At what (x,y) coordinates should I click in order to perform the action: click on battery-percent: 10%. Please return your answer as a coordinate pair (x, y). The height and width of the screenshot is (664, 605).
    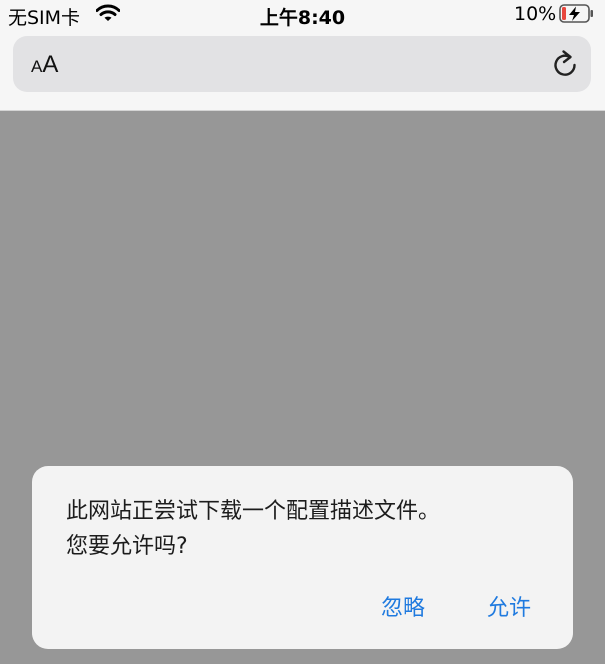
    Looking at the image, I should click on (535, 14).